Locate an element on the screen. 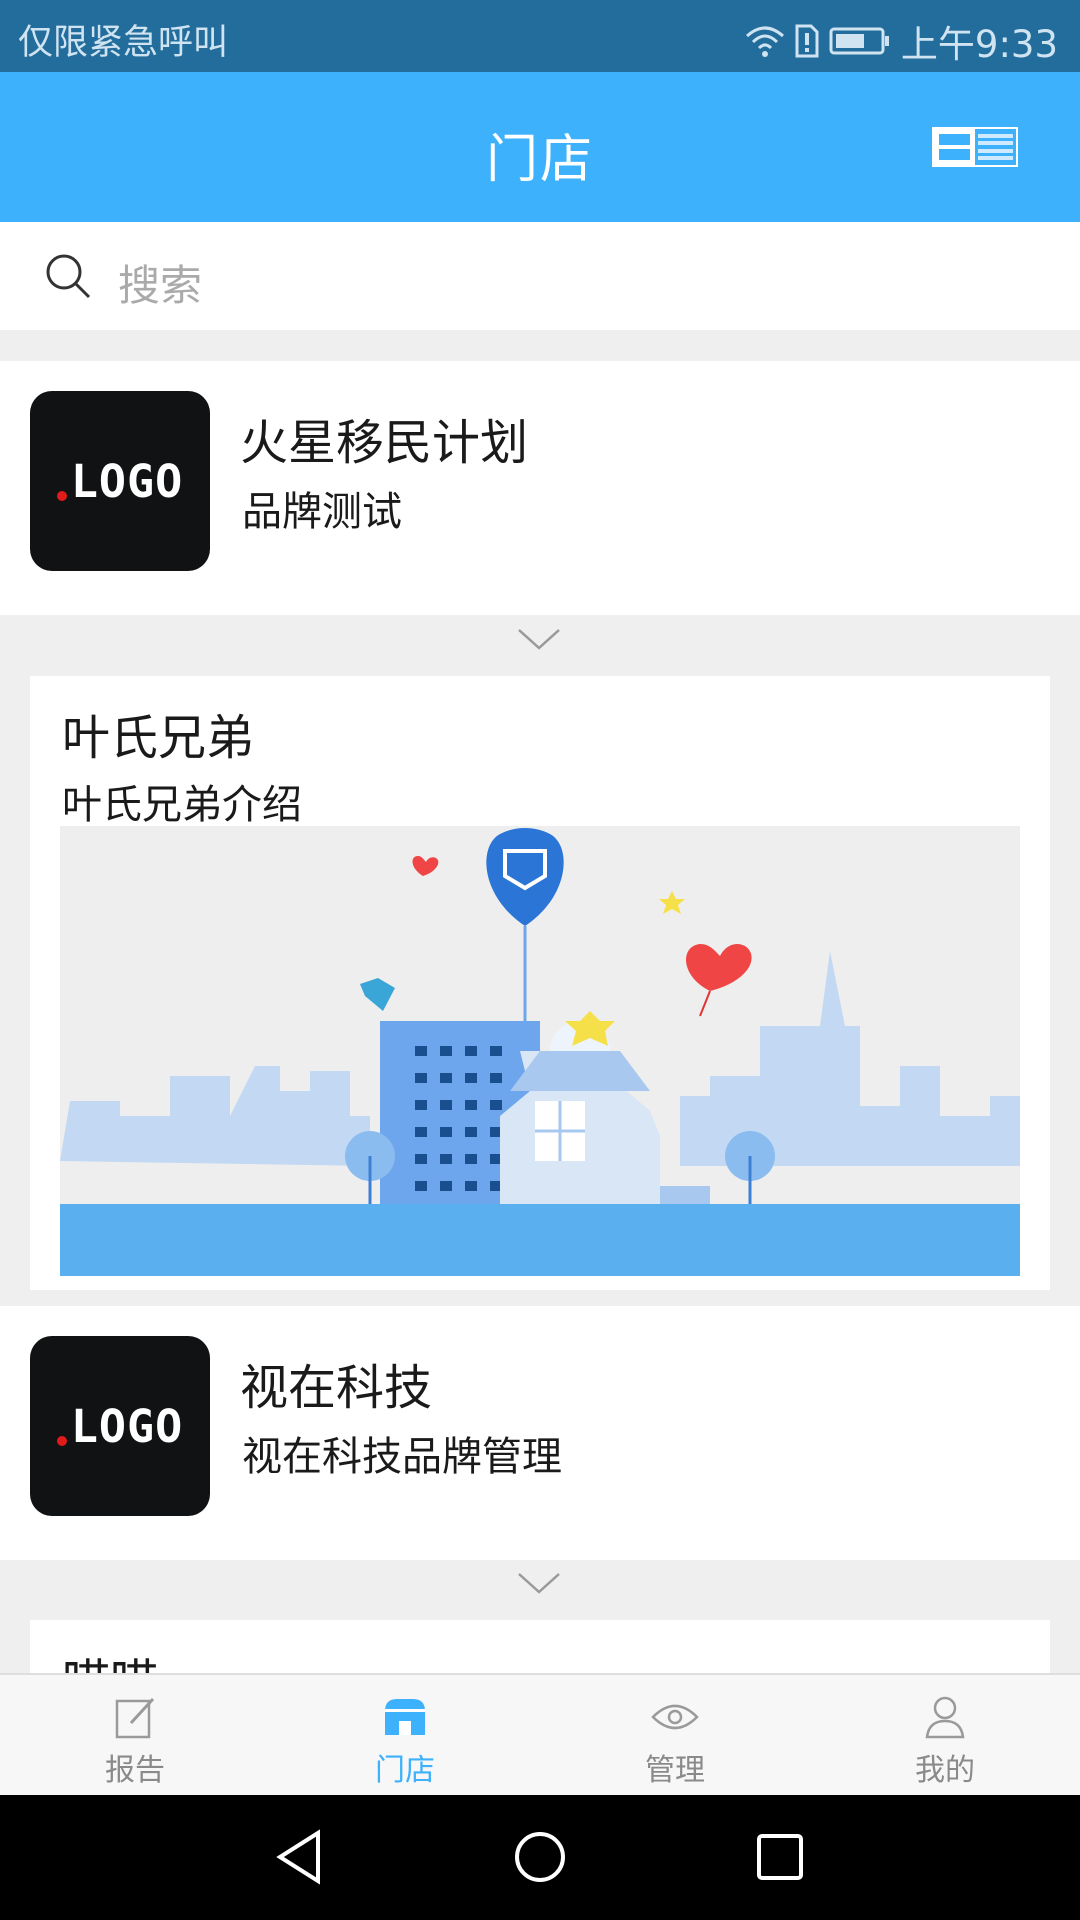 The height and width of the screenshot is (1920, 1080). nav-item-mine: 我的 is located at coordinates (945, 1736).